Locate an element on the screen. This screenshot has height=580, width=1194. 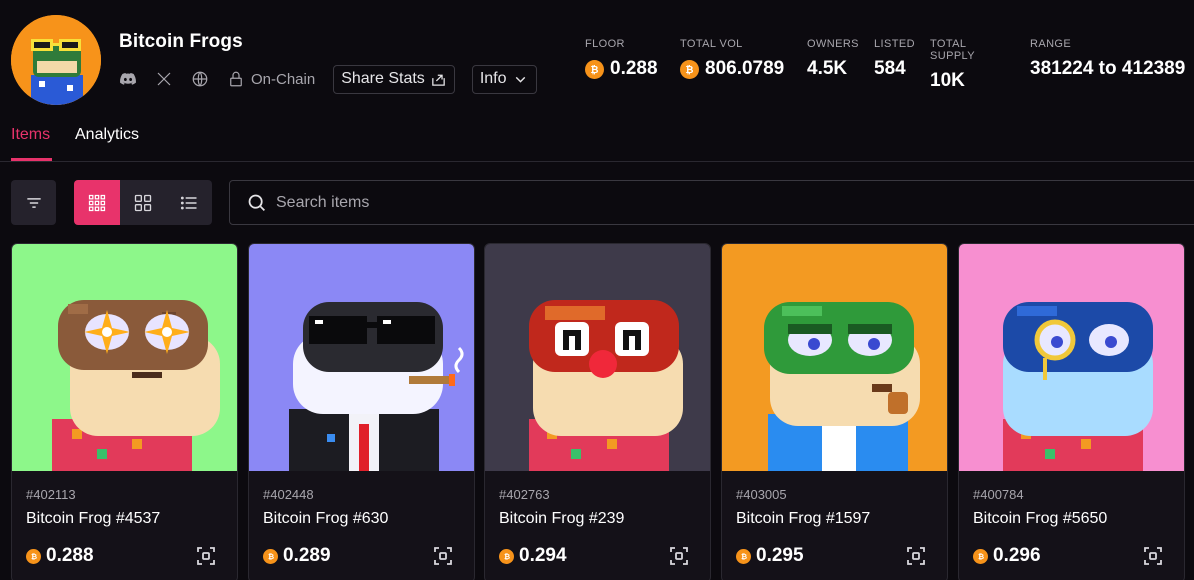
social-links: On-Chain Share Stats Info is located at coordinates (336, 79).